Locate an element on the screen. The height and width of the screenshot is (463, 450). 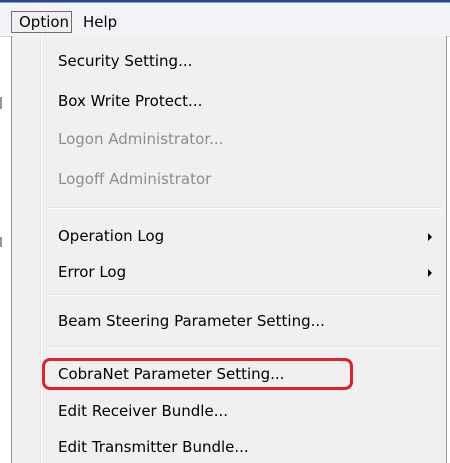
menu-gutter-divider is located at coordinates (41, 249).